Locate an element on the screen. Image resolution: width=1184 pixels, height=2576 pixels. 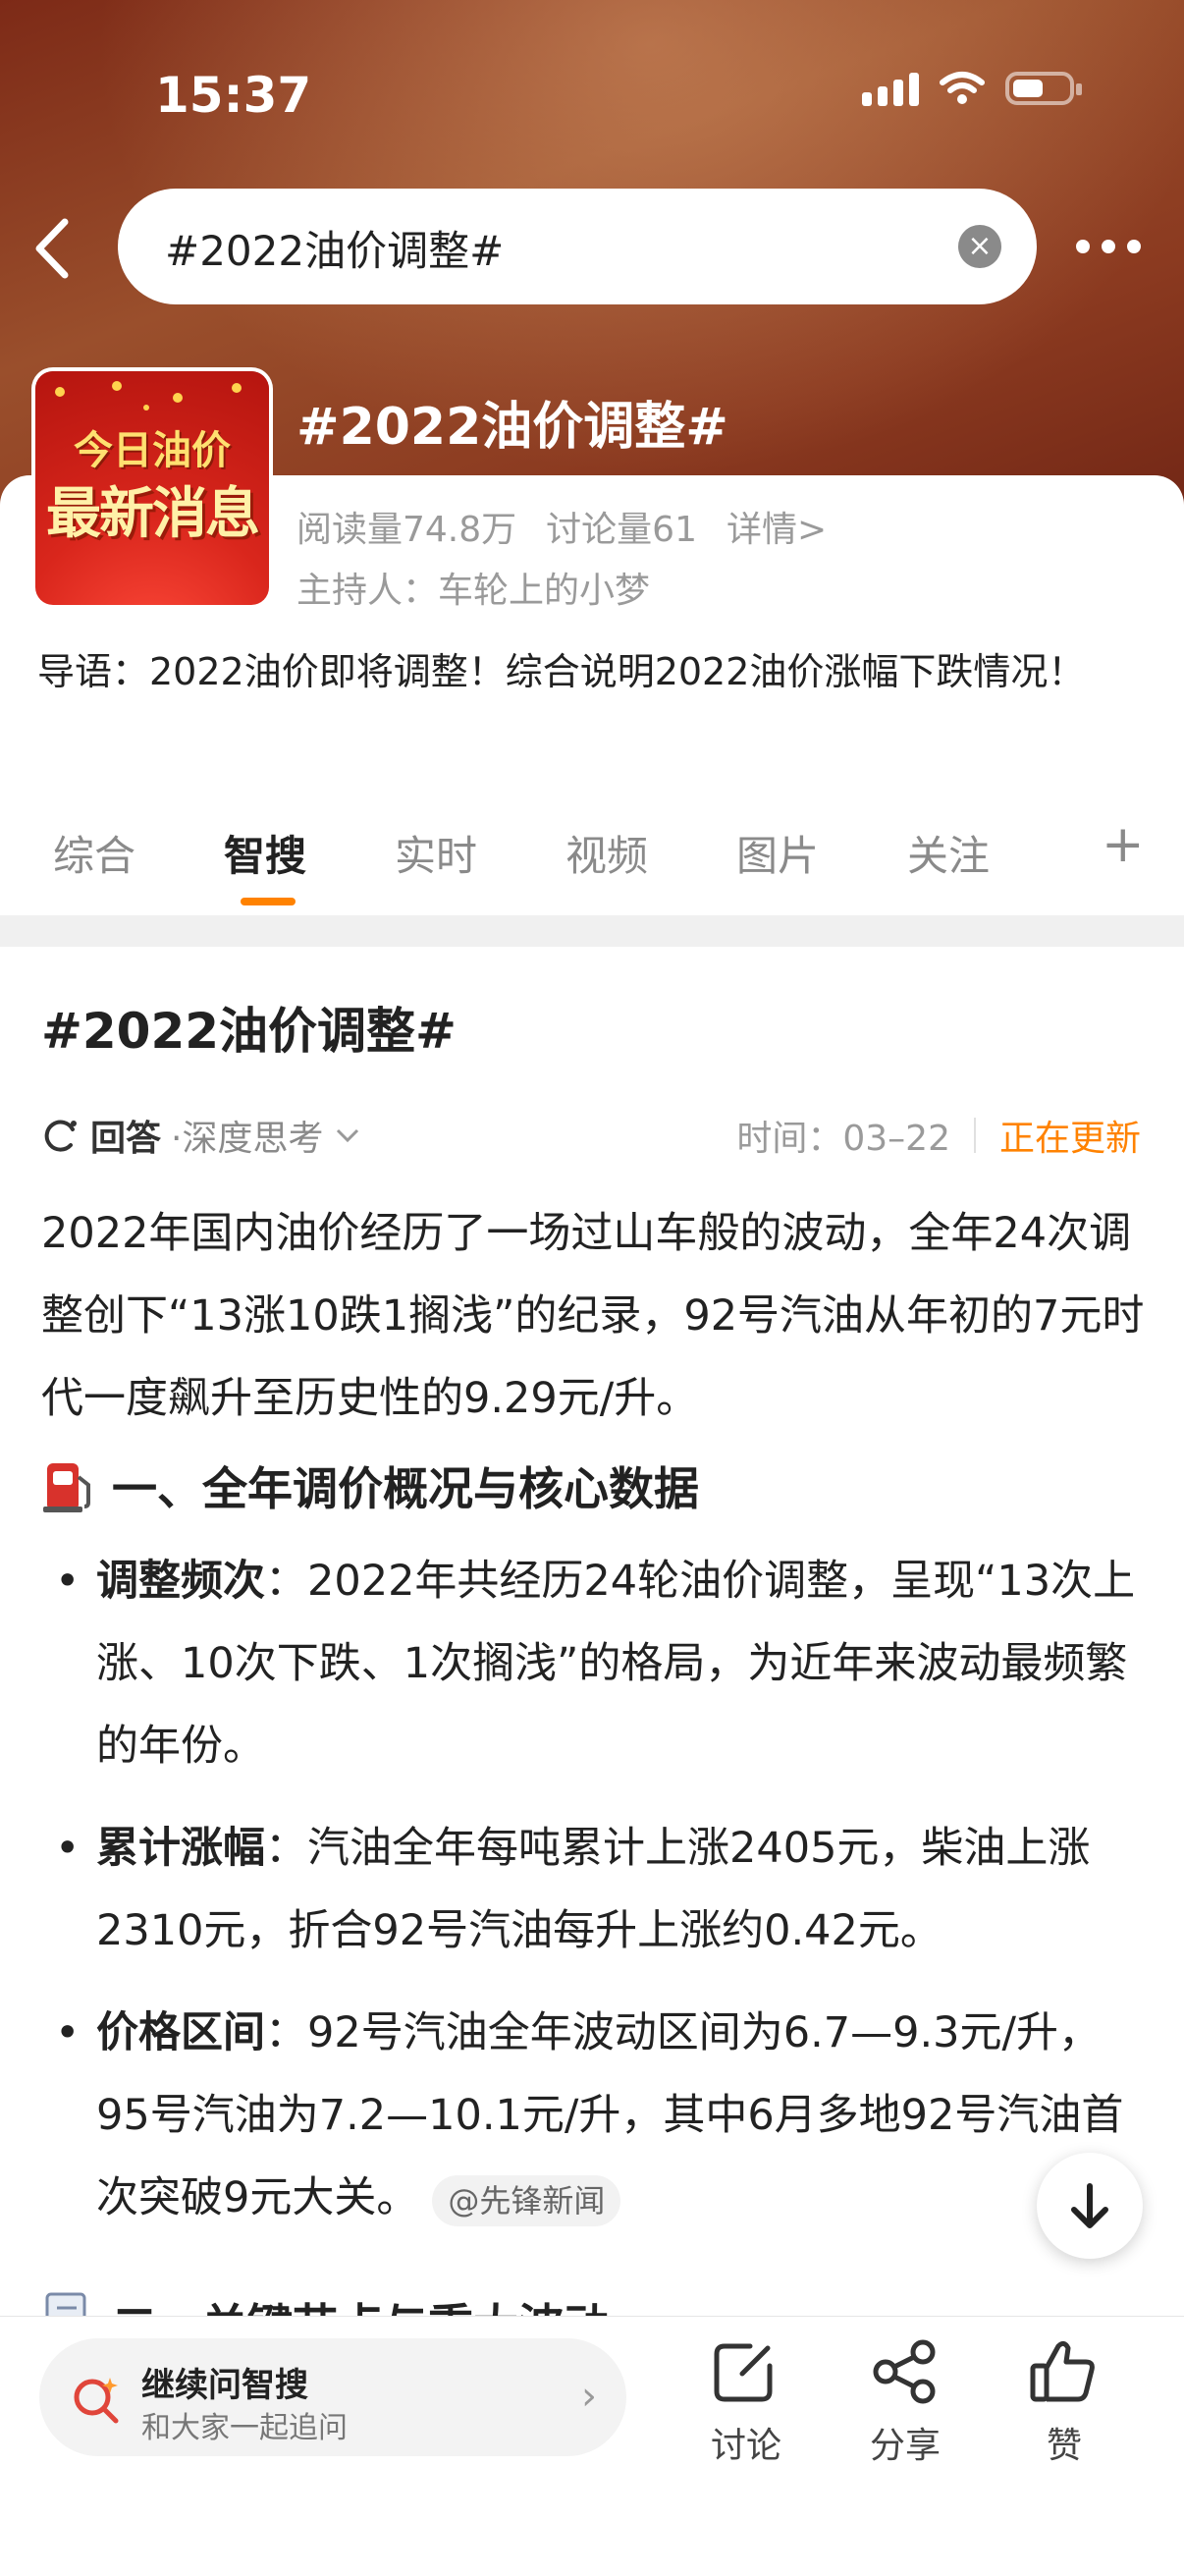
tab-video: 视频 is located at coordinates (606, 853).